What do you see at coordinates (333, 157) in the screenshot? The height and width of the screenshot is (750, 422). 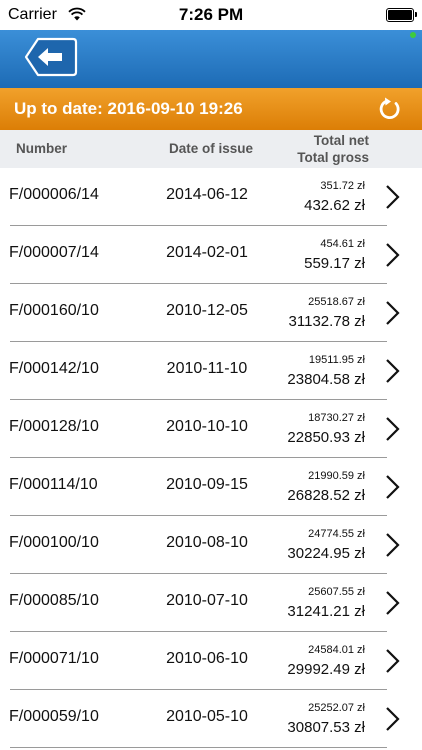 I see `header-total-gross: Total gross` at bounding box center [333, 157].